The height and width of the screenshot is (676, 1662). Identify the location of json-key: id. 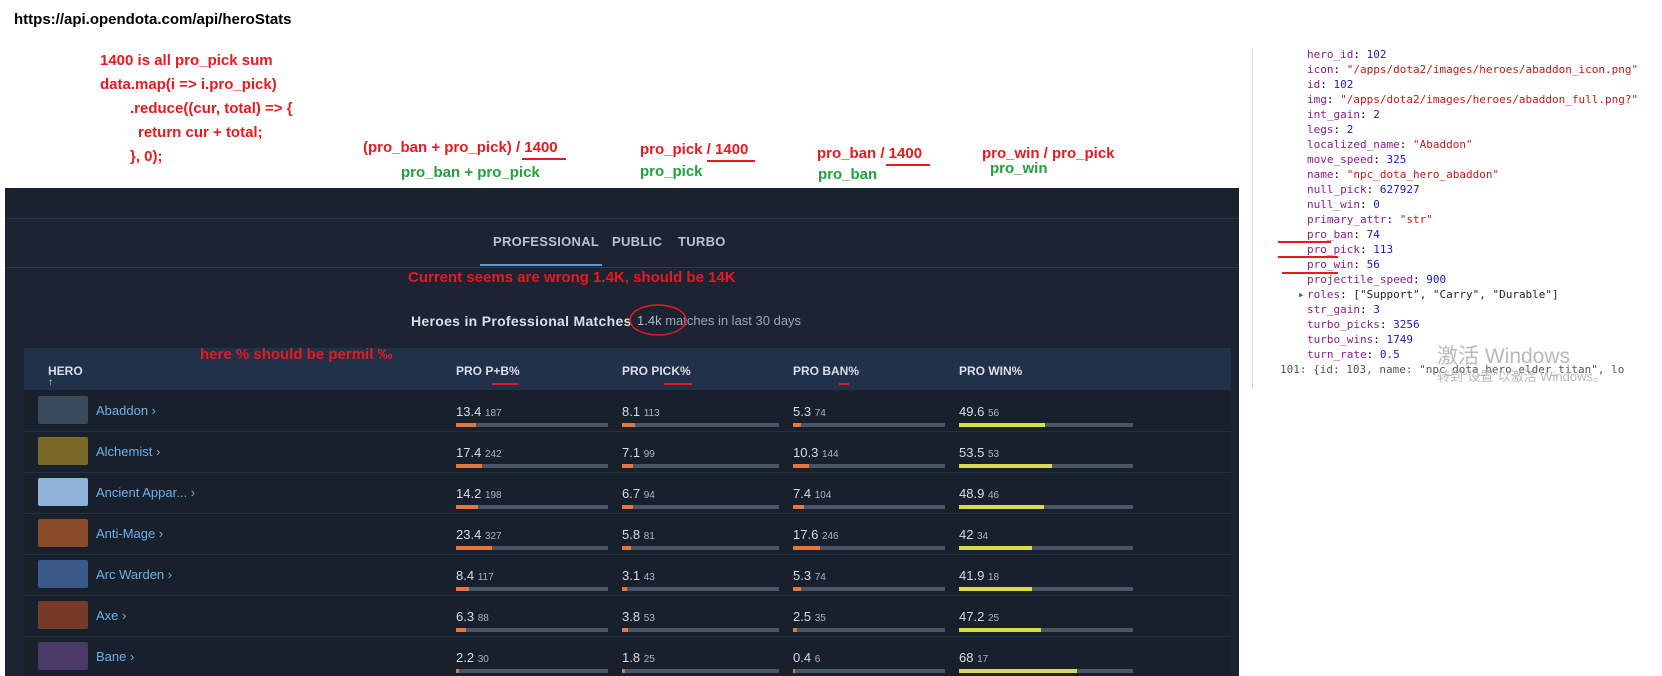
(1314, 84).